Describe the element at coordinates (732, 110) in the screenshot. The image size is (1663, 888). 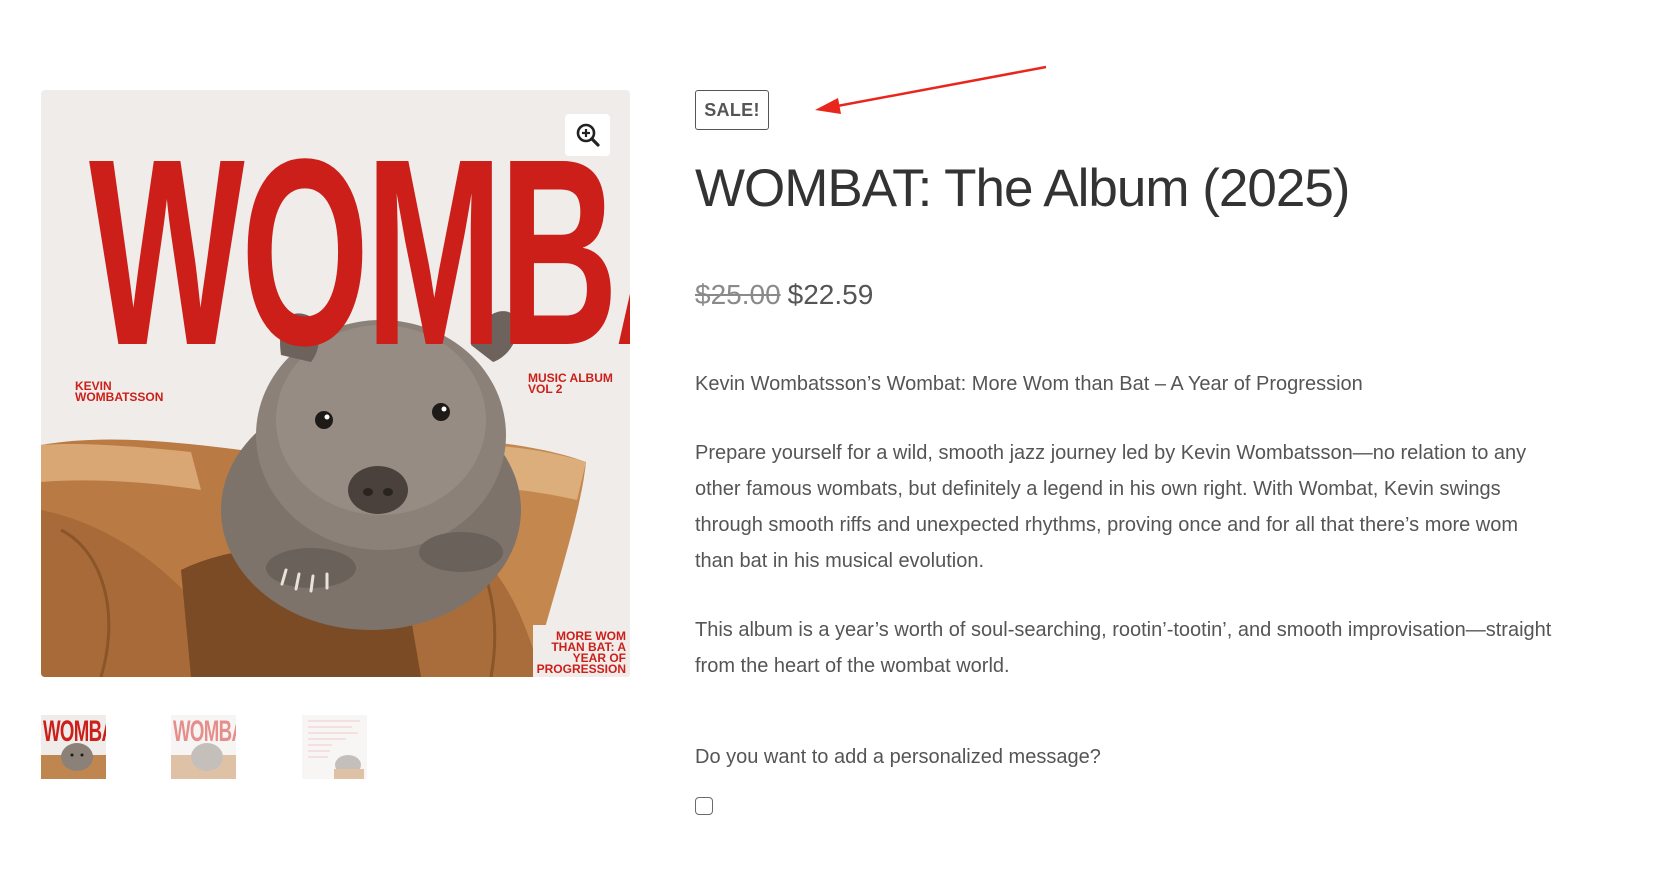
I see `sale-badge: SALE!` at that location.